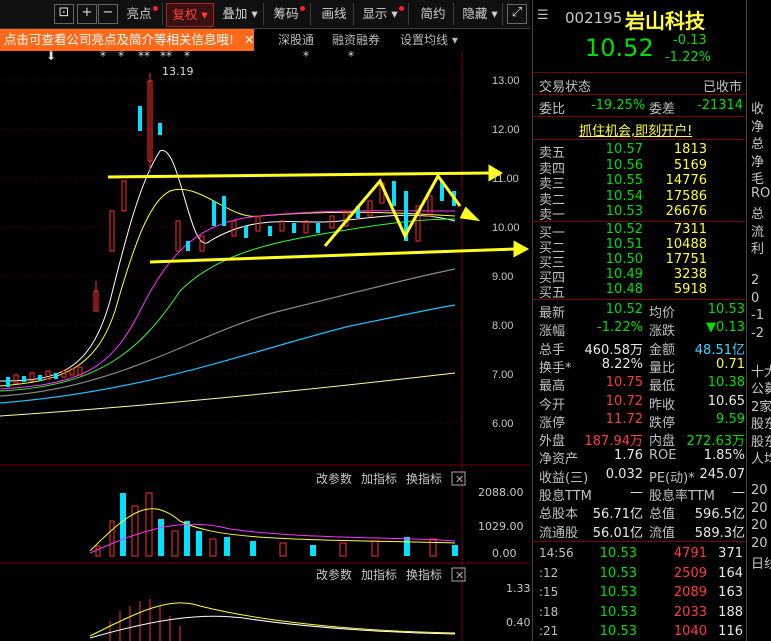 Image resolution: width=771 pixels, height=641 pixels. I want to click on stat-value: 11.72, so click(624, 419).